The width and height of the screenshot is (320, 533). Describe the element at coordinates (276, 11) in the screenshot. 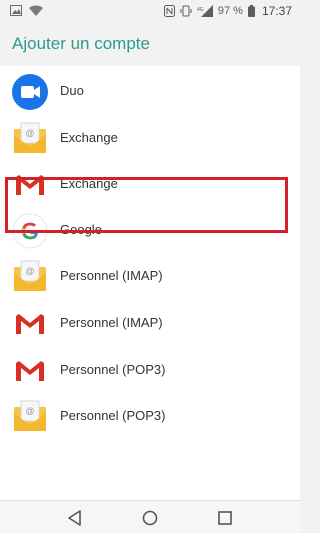

I see `clock: 17:37` at that location.